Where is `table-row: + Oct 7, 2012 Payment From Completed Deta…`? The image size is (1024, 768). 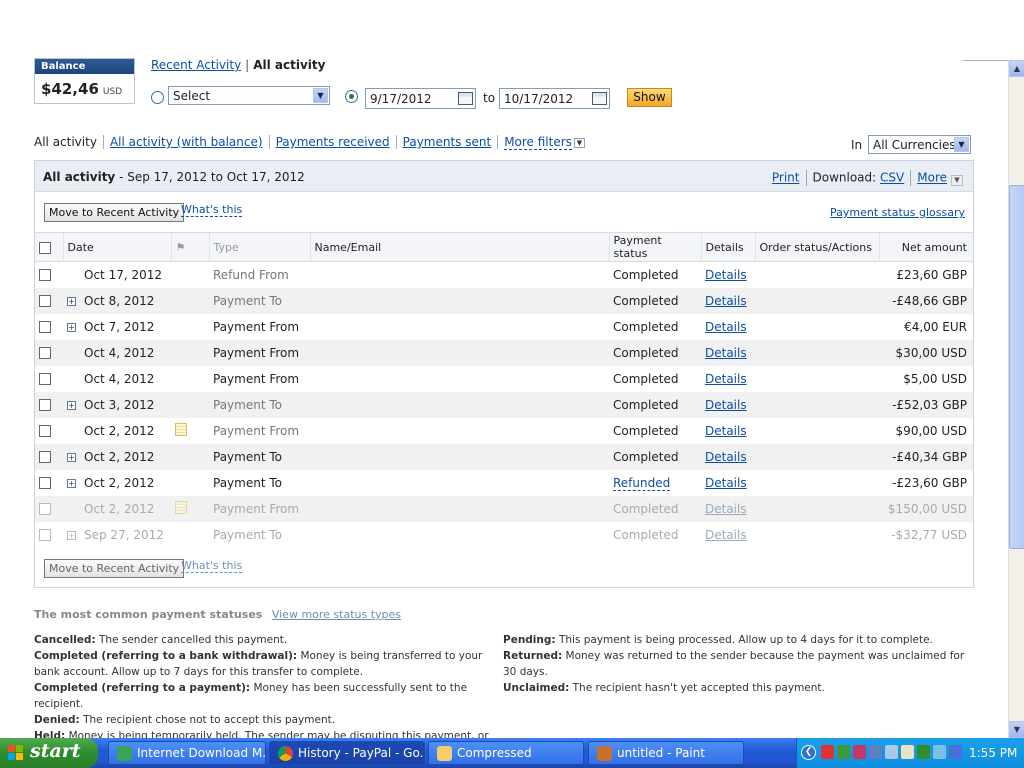
table-row: + Oct 7, 2012 Payment From Completed Deta… is located at coordinates (504, 327).